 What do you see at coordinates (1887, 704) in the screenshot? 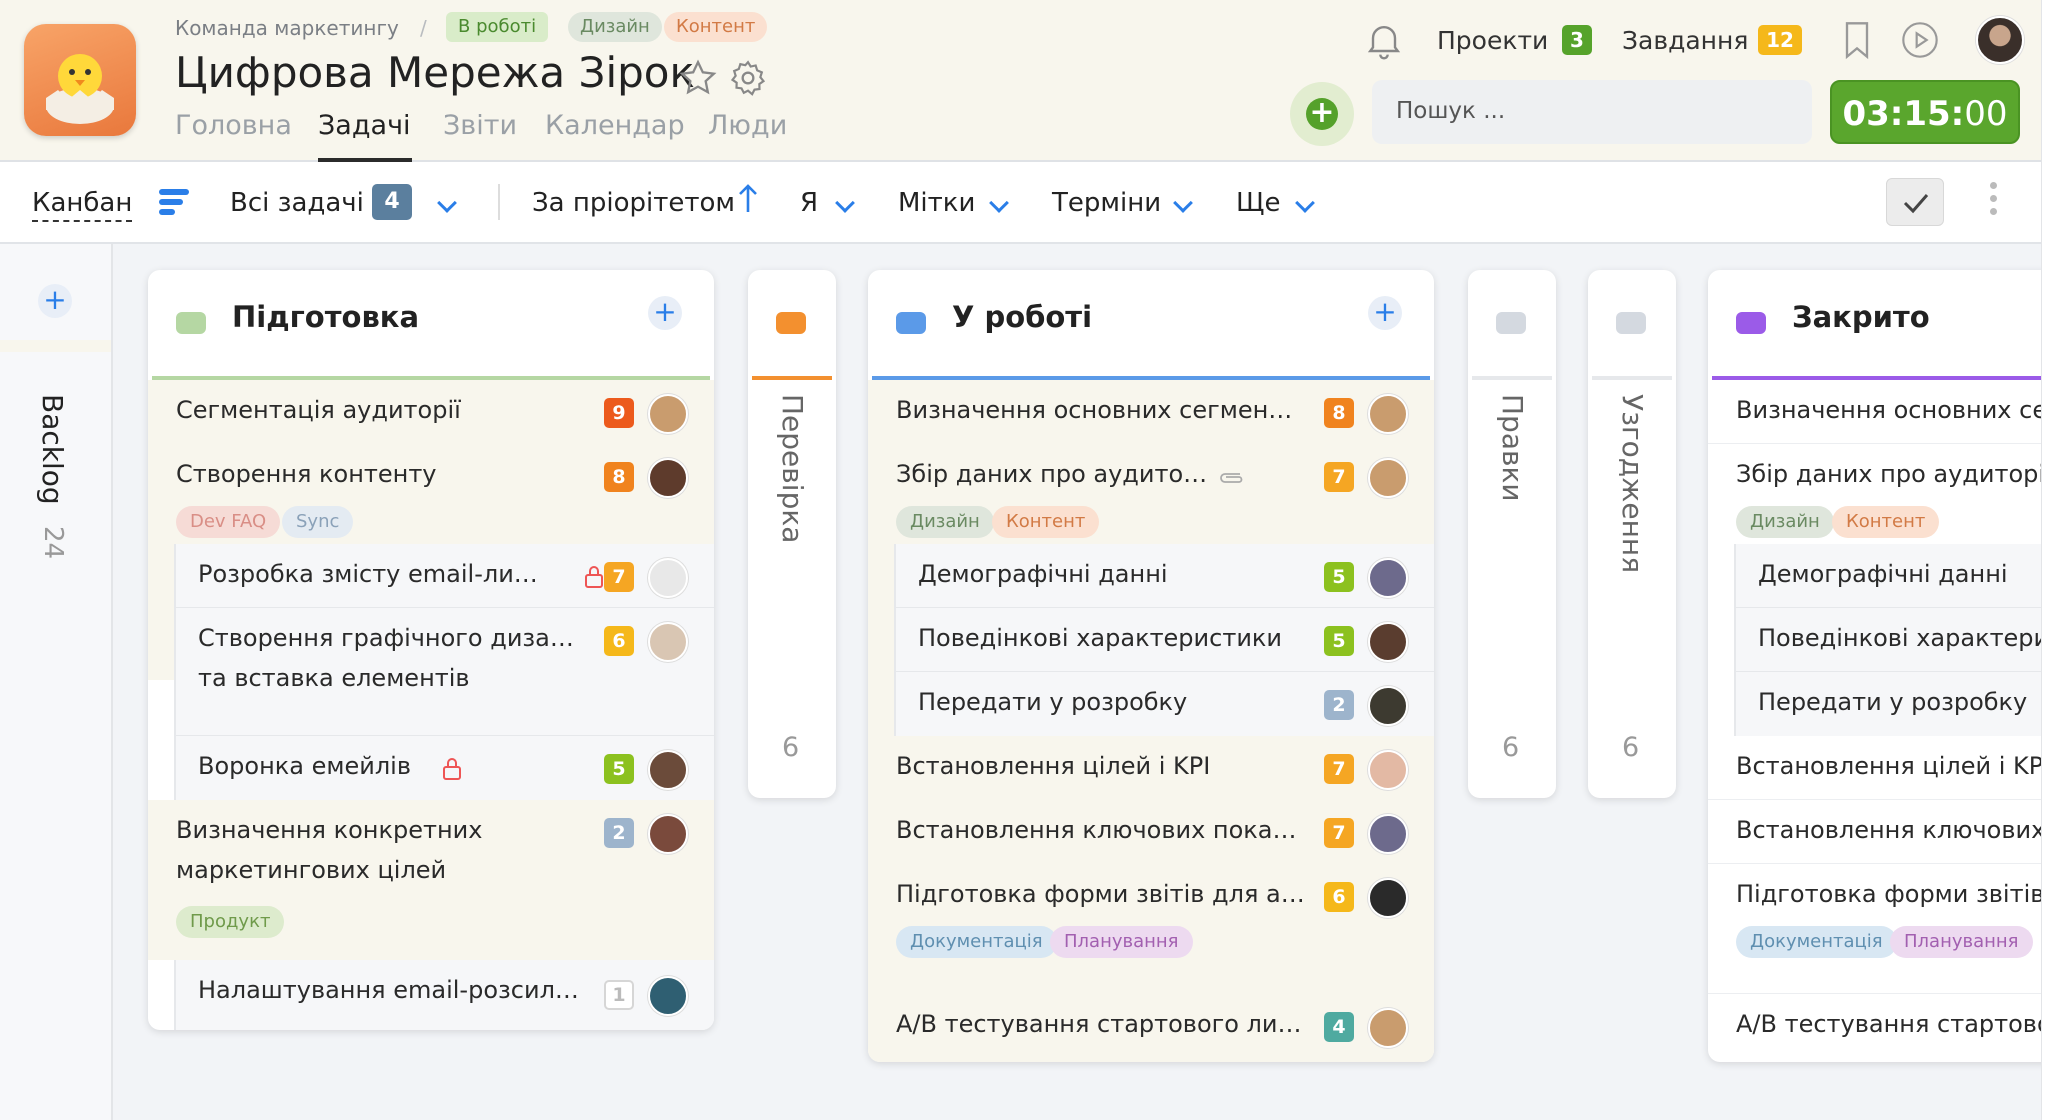
I see `subtask-row: Передати у розробку` at bounding box center [1887, 704].